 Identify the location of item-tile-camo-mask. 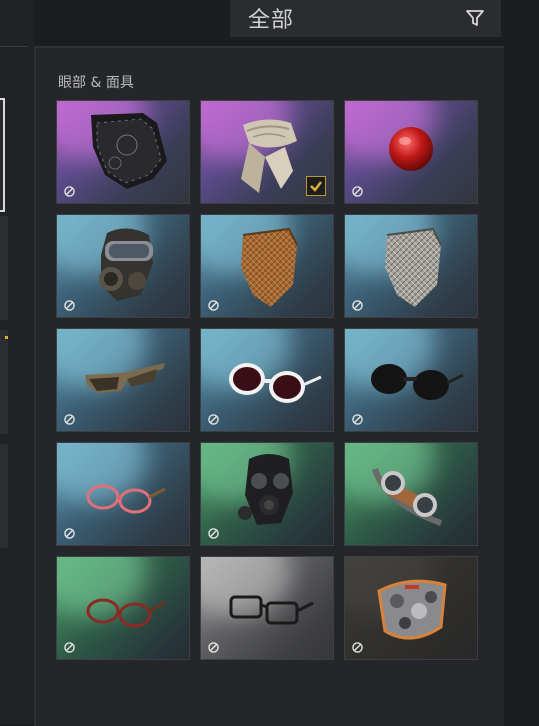
(411, 608).